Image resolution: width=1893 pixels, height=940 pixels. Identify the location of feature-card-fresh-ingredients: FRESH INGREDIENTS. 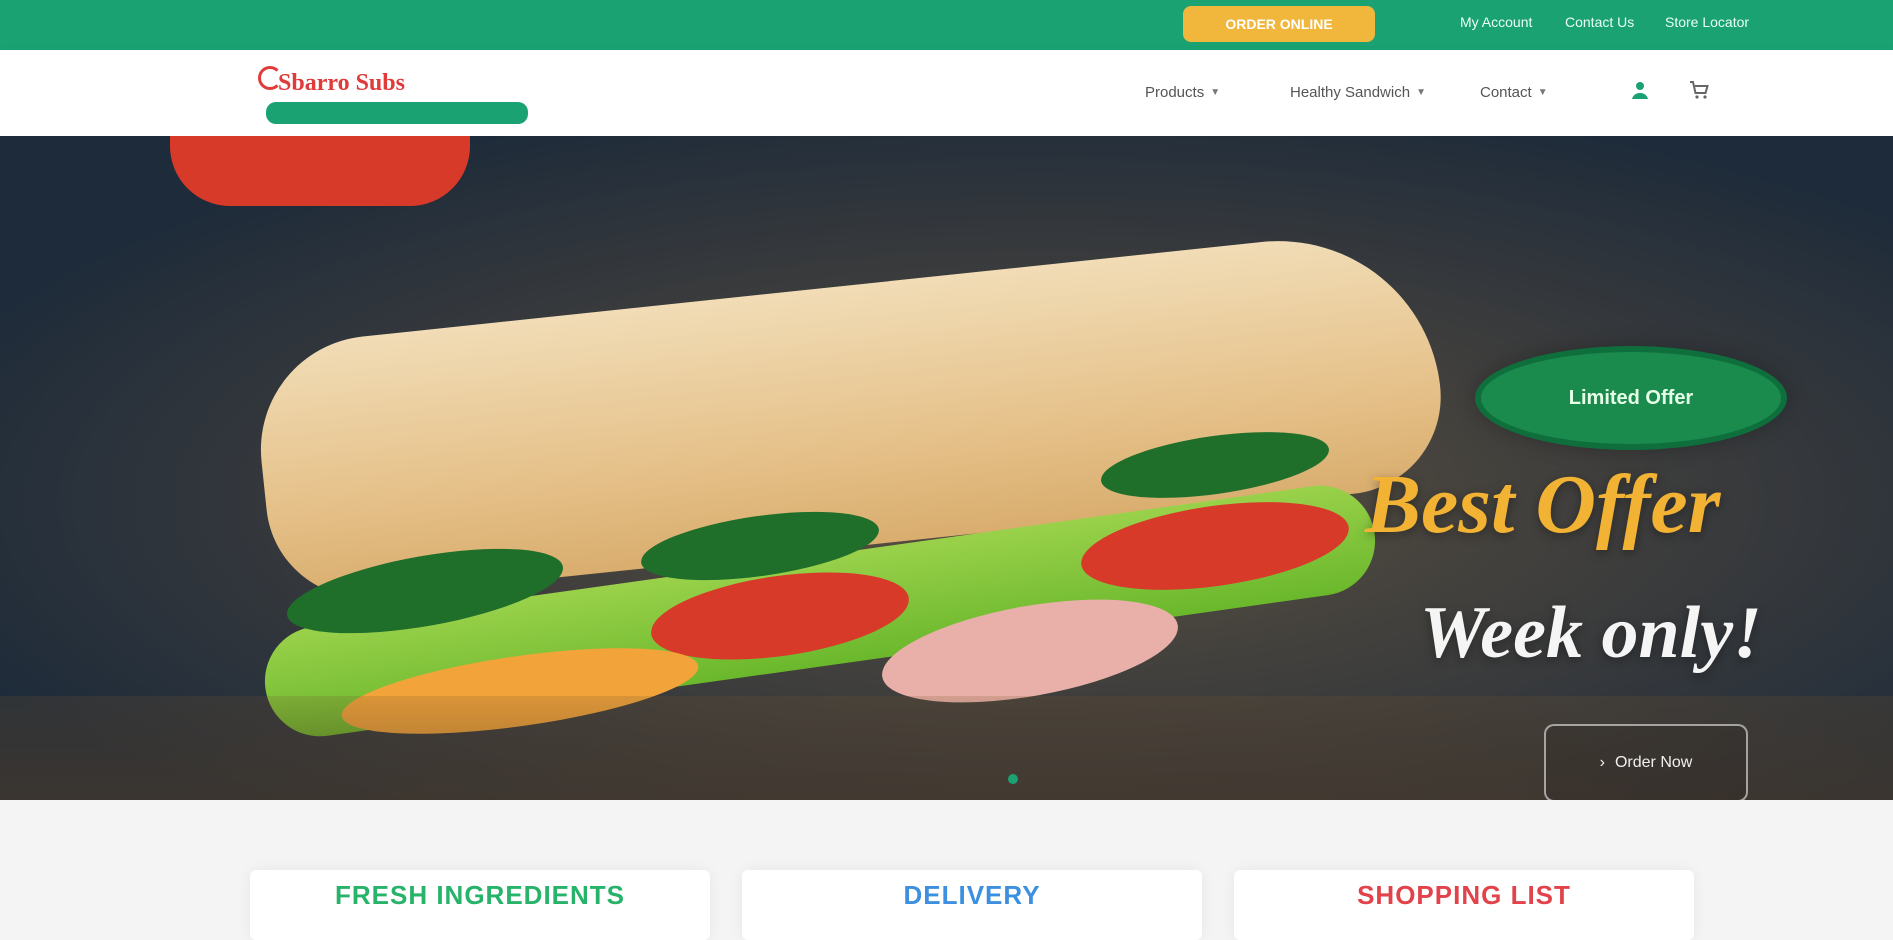
(480, 905).